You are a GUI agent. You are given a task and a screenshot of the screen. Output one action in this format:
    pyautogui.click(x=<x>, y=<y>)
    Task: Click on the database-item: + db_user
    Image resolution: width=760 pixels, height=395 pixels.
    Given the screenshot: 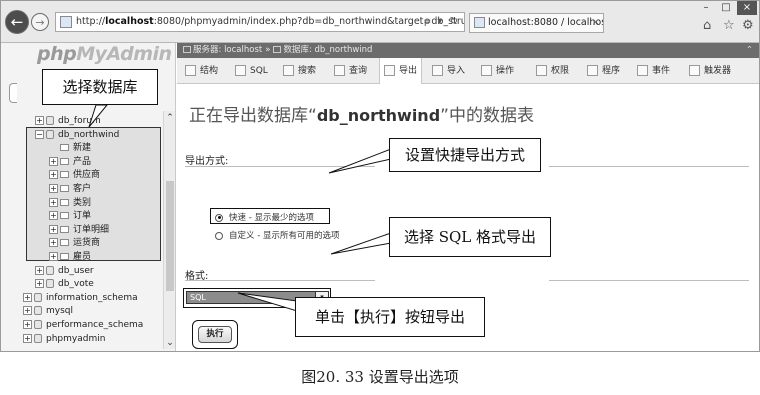 What is the action you would take?
    pyautogui.click(x=64, y=271)
    